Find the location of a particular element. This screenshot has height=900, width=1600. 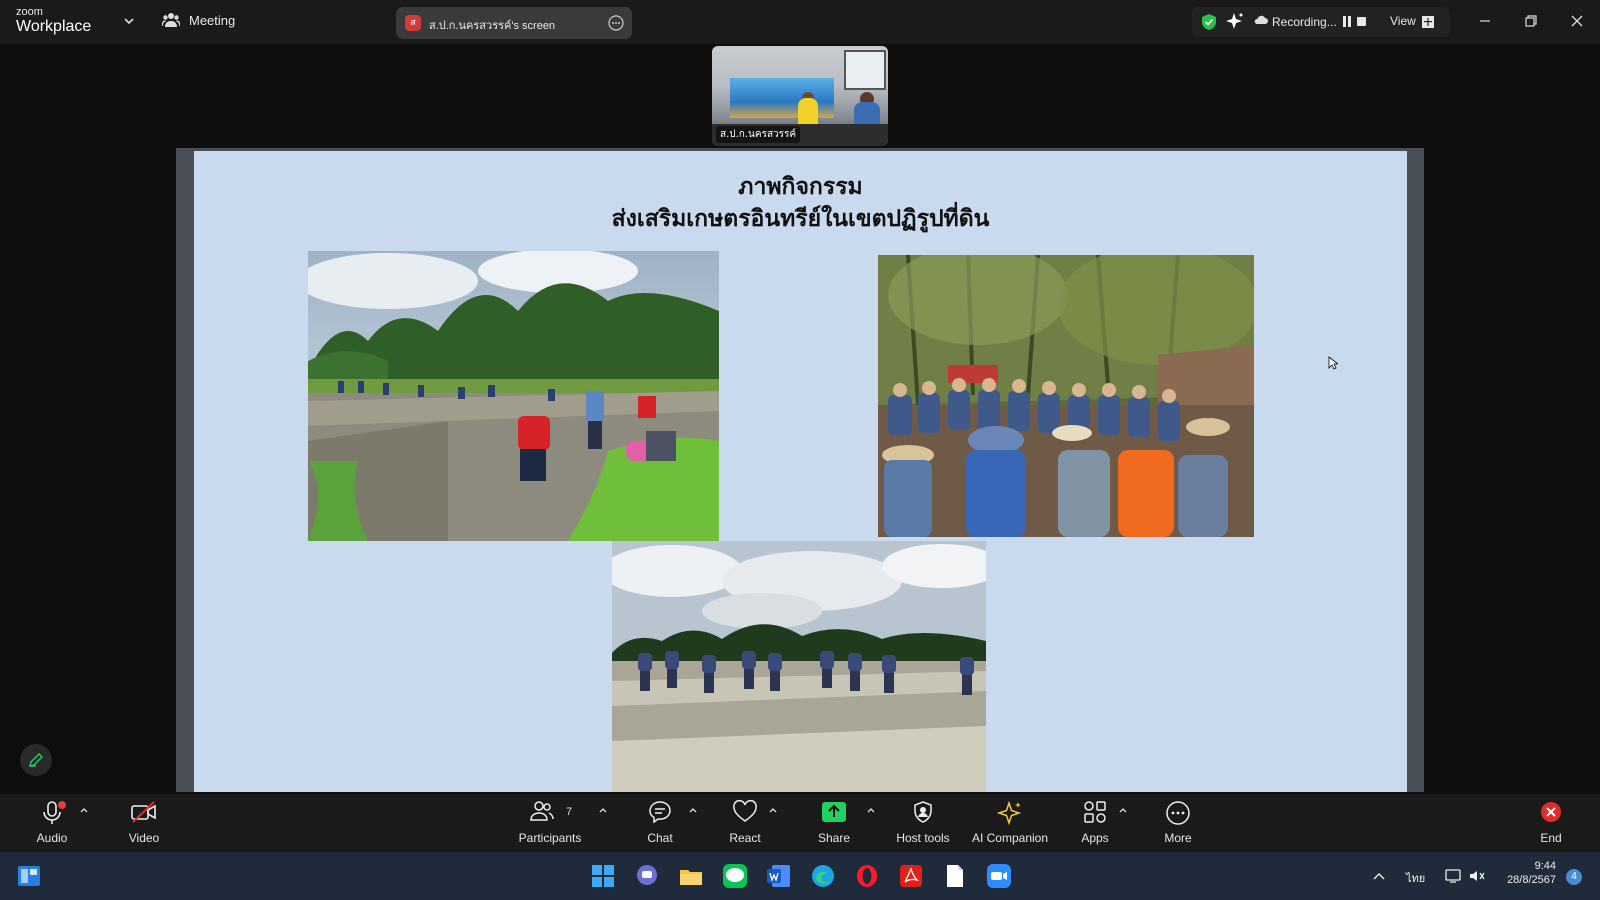

ai-companion-label: AI Companion is located at coordinates (1010, 838).